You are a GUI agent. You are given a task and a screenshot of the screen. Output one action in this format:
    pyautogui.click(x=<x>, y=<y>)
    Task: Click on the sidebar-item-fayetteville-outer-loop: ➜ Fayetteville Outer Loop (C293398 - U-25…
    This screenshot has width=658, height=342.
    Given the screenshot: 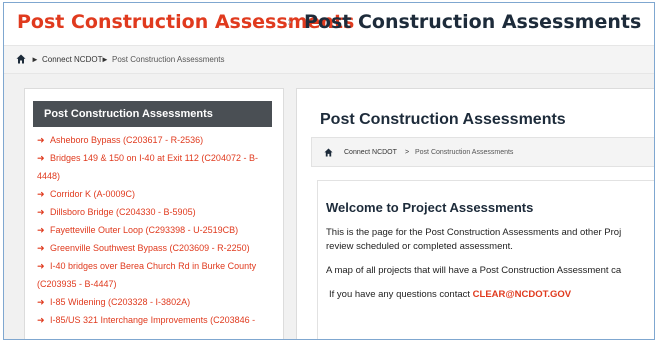 What is the action you would take?
    pyautogui.click(x=157, y=230)
    